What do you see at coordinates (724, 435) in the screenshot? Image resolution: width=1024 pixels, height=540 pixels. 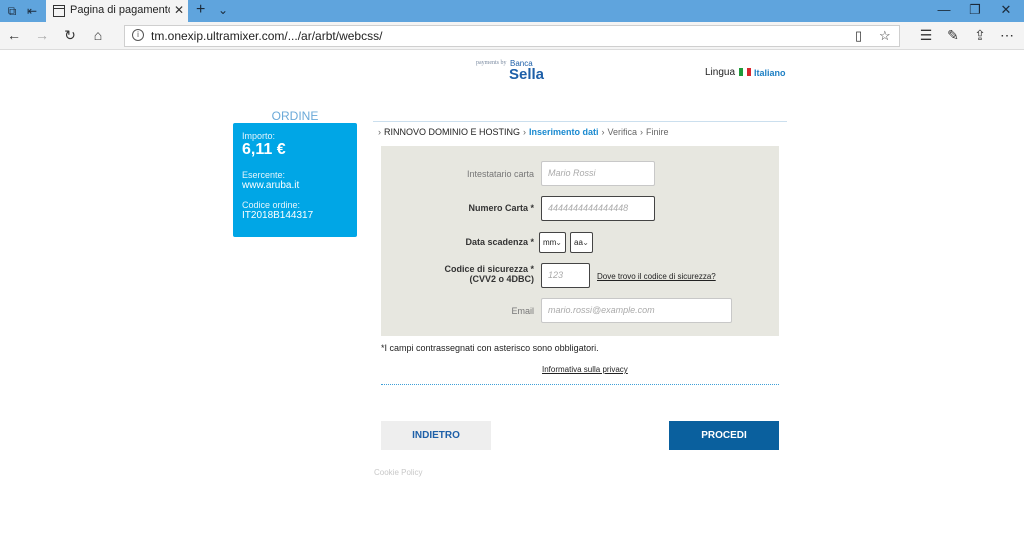 I see `proceed-button: PROCEDI` at bounding box center [724, 435].